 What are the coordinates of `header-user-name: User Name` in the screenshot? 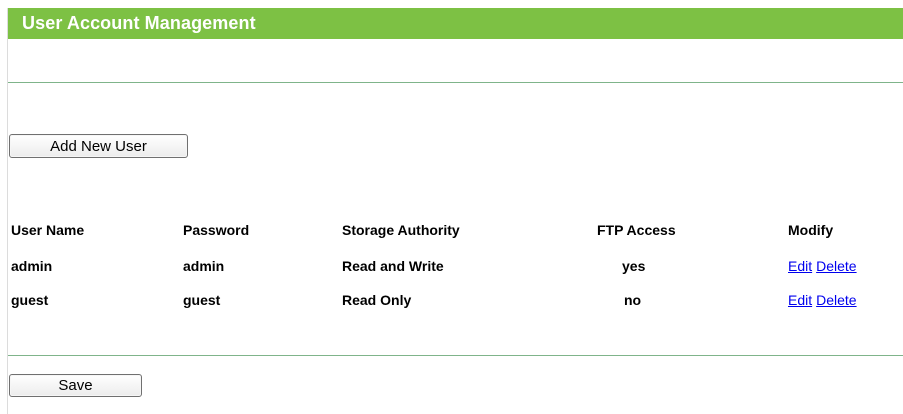 It's located at (48, 230).